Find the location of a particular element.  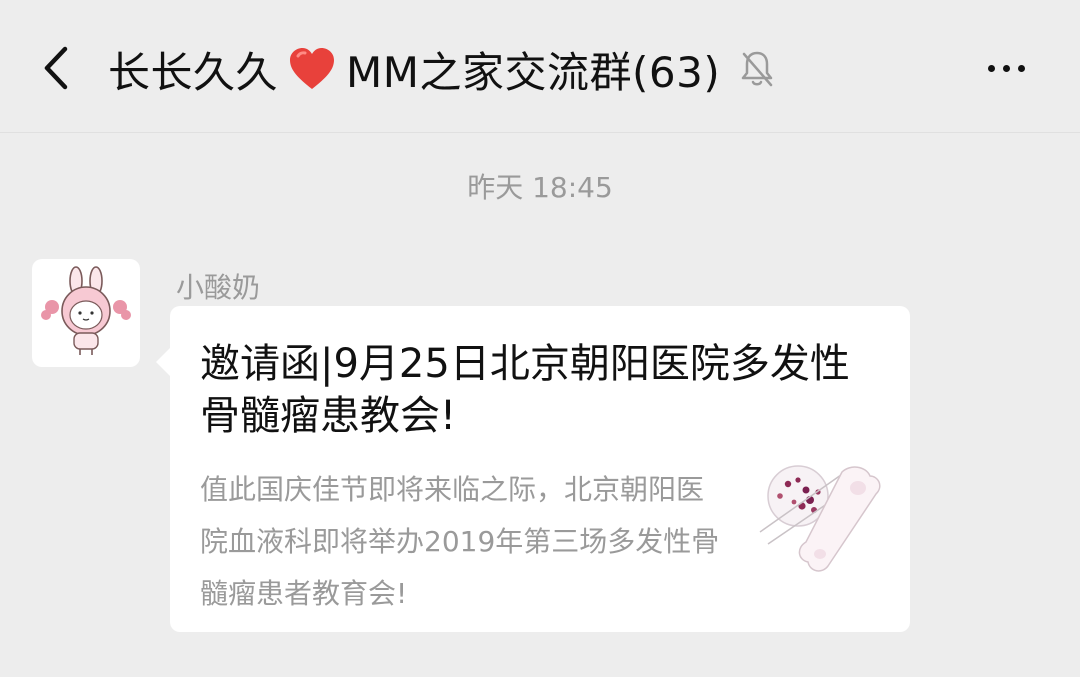

back-button is located at coordinates (56, 68).